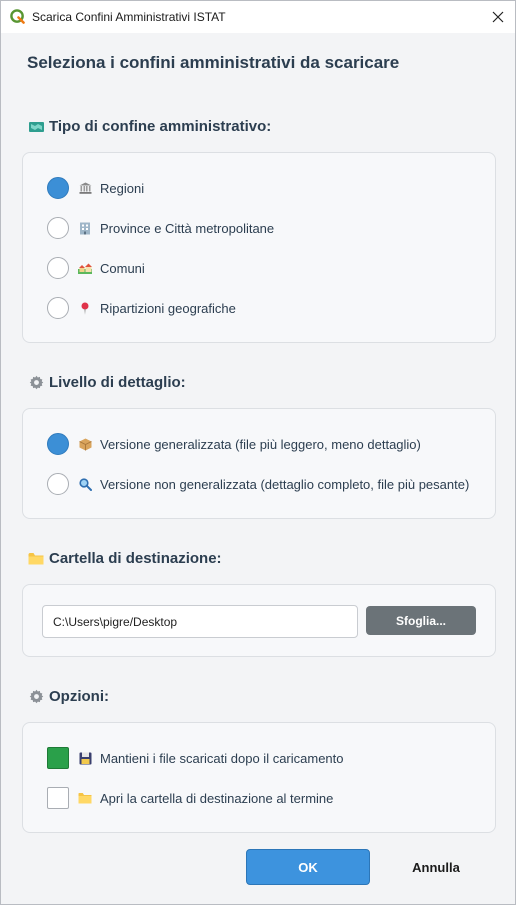  I want to click on option-label: Regioni, so click(122, 188).